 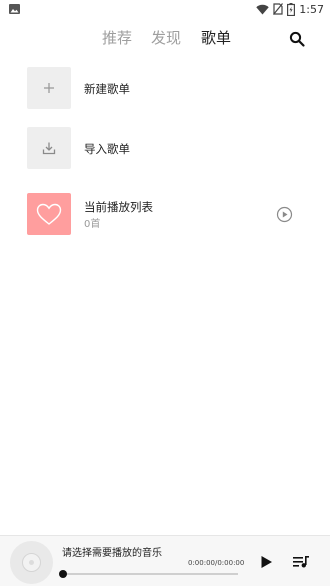 What do you see at coordinates (118, 207) in the screenshot?
I see `current-playlist-label: 当前播放列表` at bounding box center [118, 207].